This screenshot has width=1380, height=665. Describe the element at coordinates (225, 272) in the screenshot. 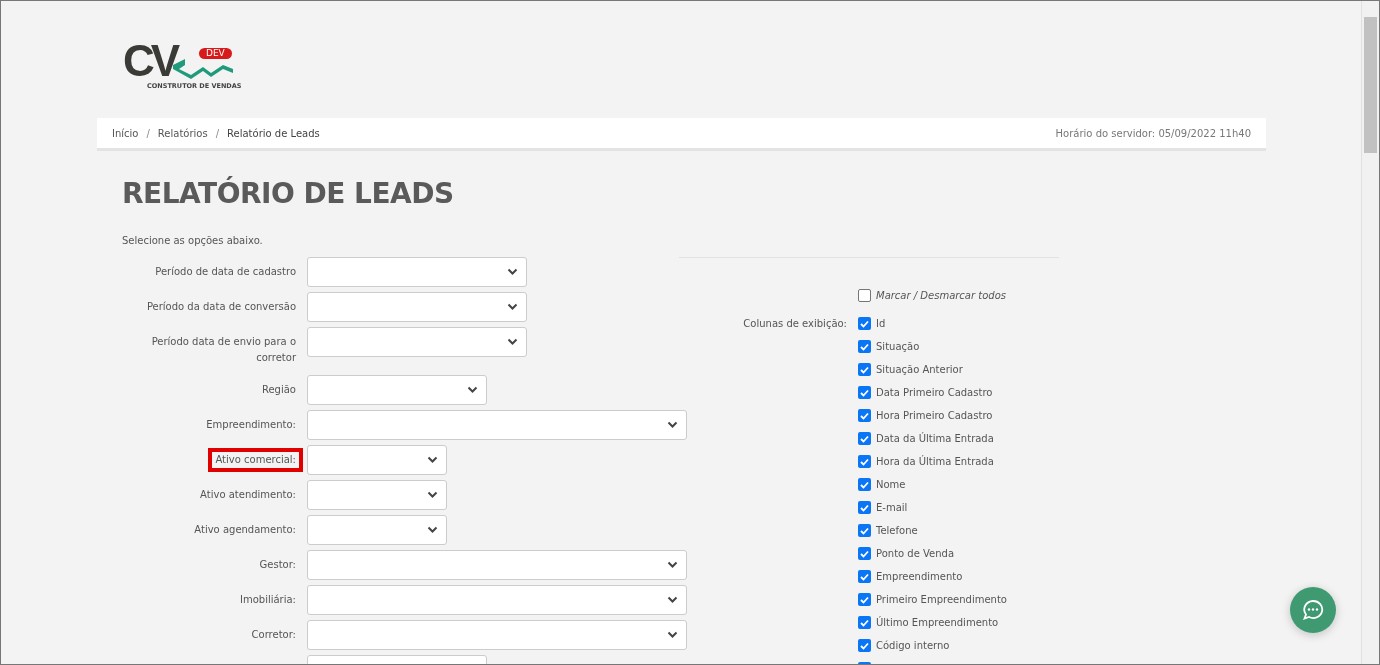

I see `field-label: Período de data de cadastro` at that location.